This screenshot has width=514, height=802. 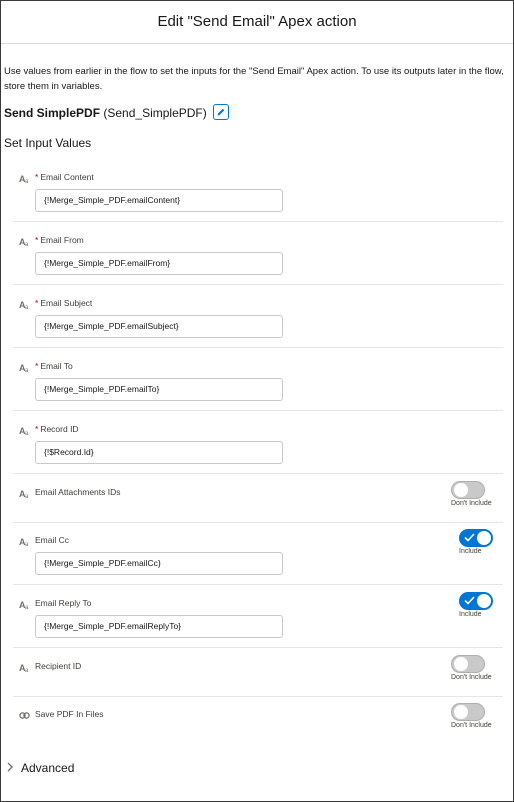 I want to click on email-reply-to-input: {!Merge_Simple_PDF.emailReplyTo}, so click(x=159, y=626).